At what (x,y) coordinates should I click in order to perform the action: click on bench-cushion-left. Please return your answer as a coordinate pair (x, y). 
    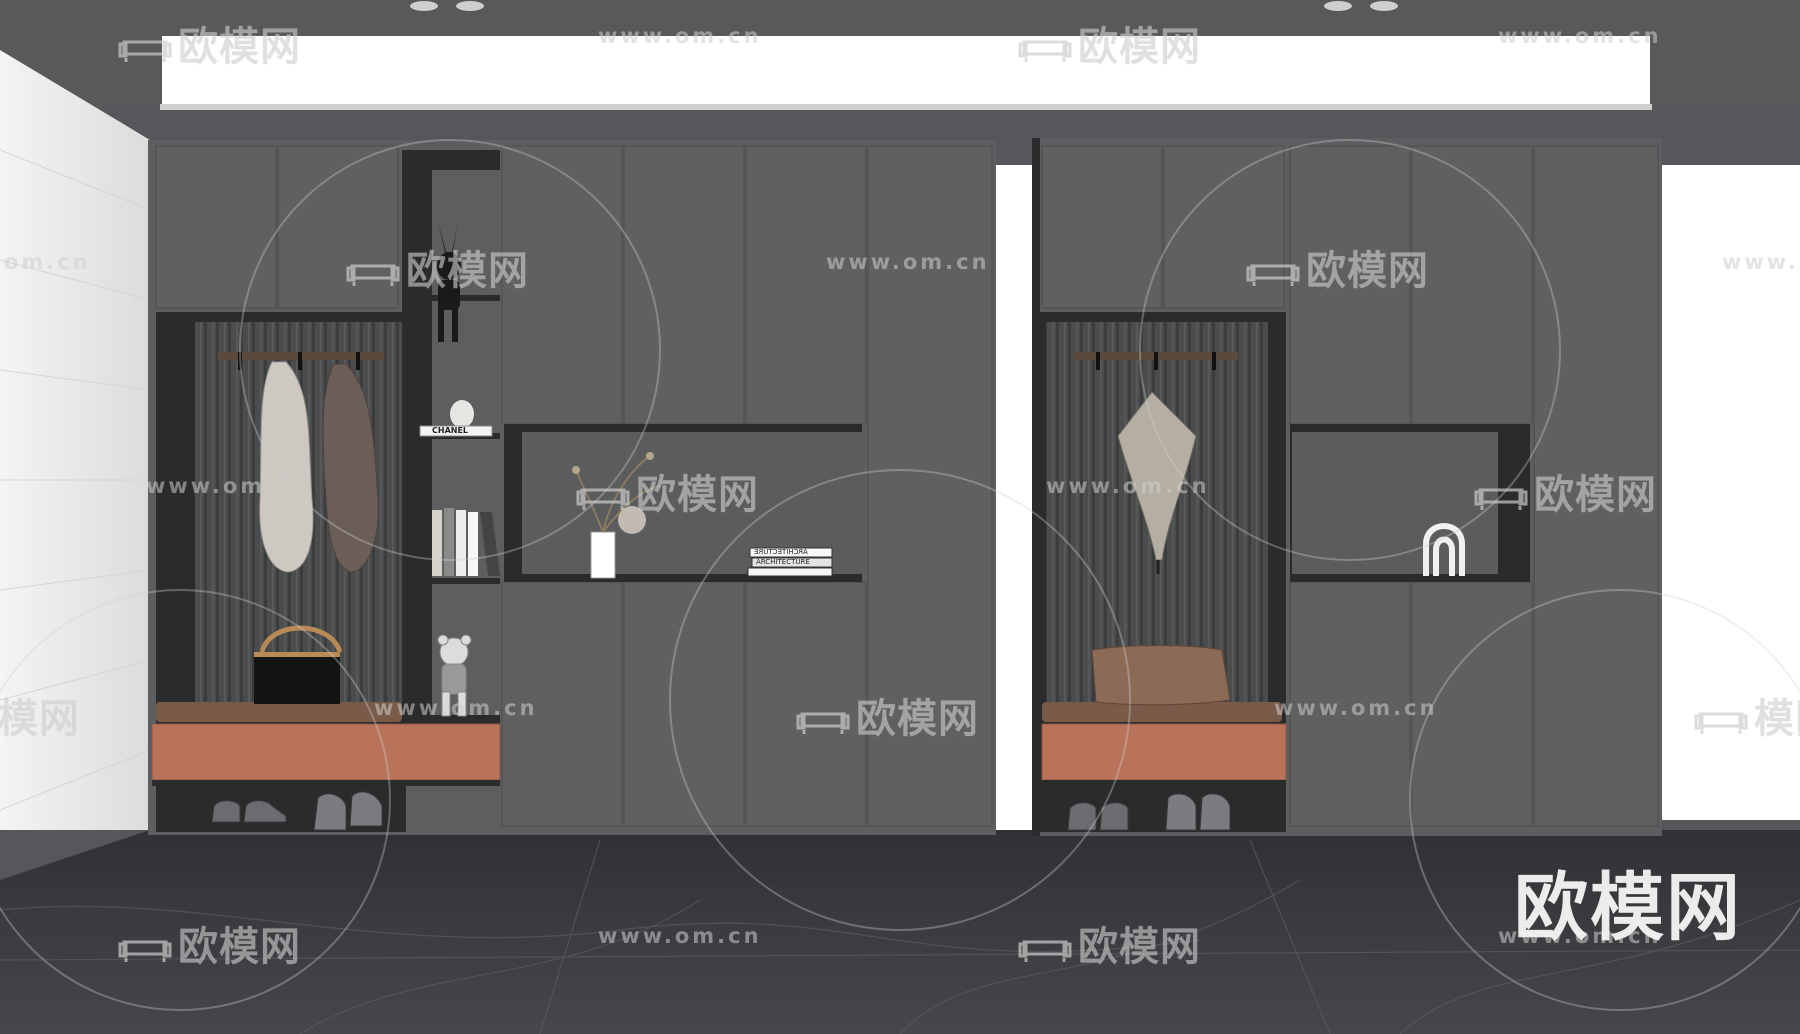
    Looking at the image, I should click on (279, 712).